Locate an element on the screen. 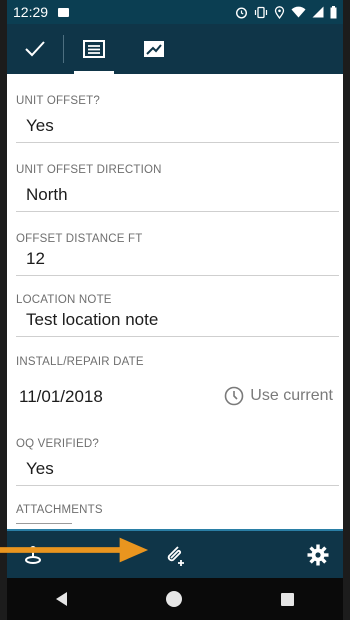 Image resolution: width=350 pixels, height=620 pixels. battery-icon is located at coordinates (333, 11).